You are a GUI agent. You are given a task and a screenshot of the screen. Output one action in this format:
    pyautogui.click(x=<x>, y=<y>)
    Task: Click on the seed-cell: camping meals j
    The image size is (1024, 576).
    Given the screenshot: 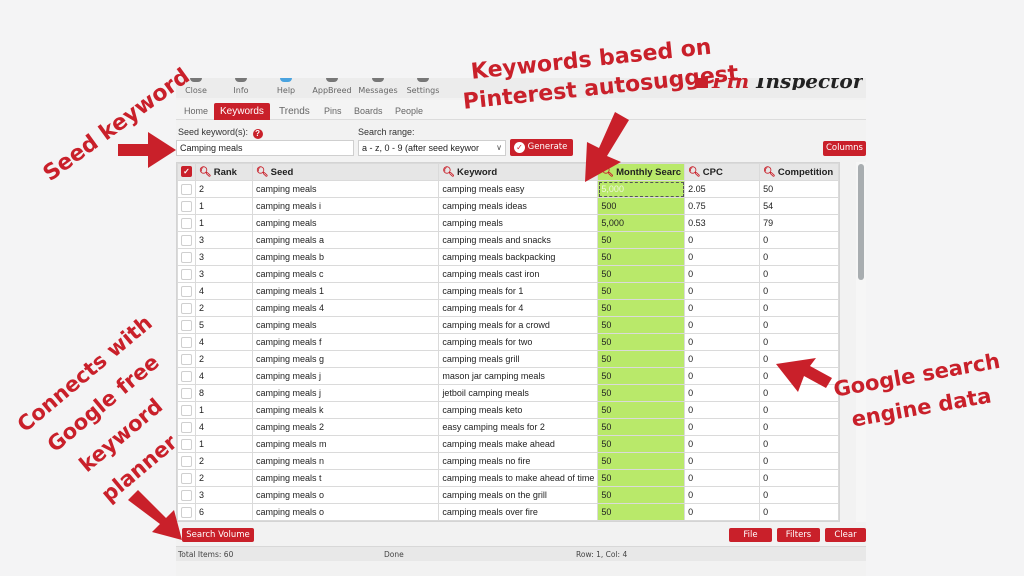 What is the action you would take?
    pyautogui.click(x=345, y=393)
    